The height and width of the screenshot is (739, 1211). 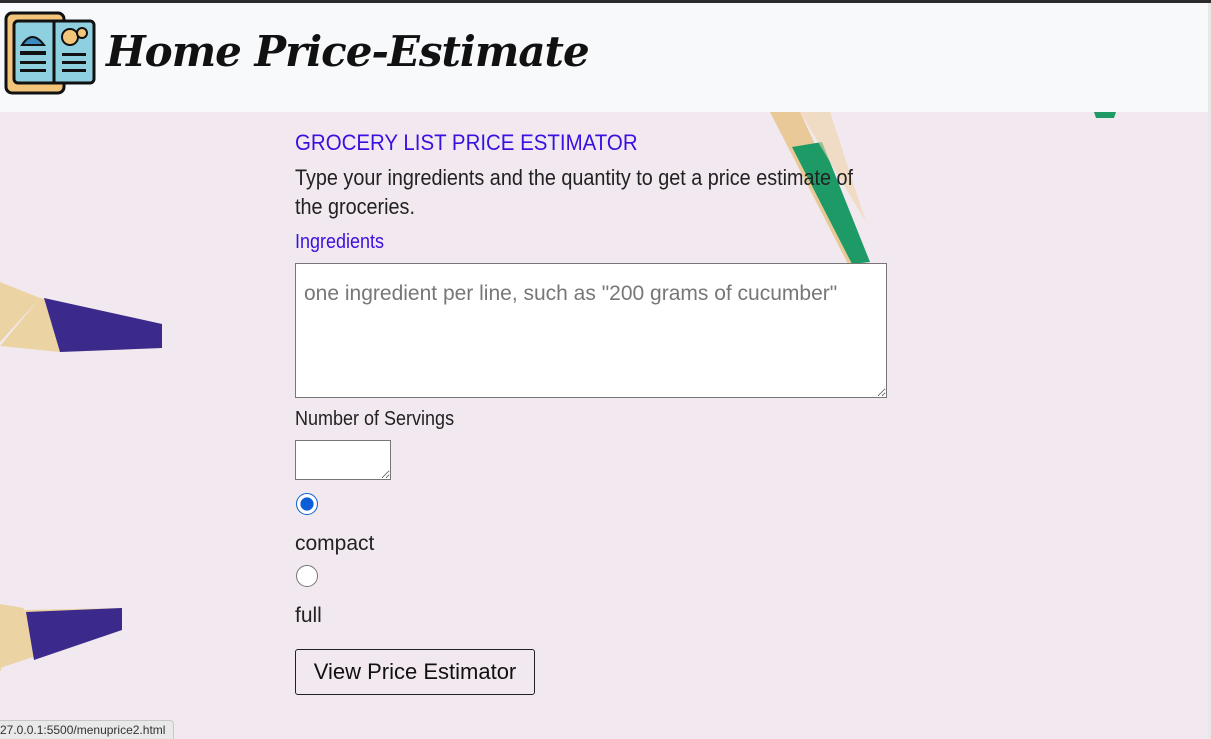 I want to click on compact-radio, so click(x=307, y=504).